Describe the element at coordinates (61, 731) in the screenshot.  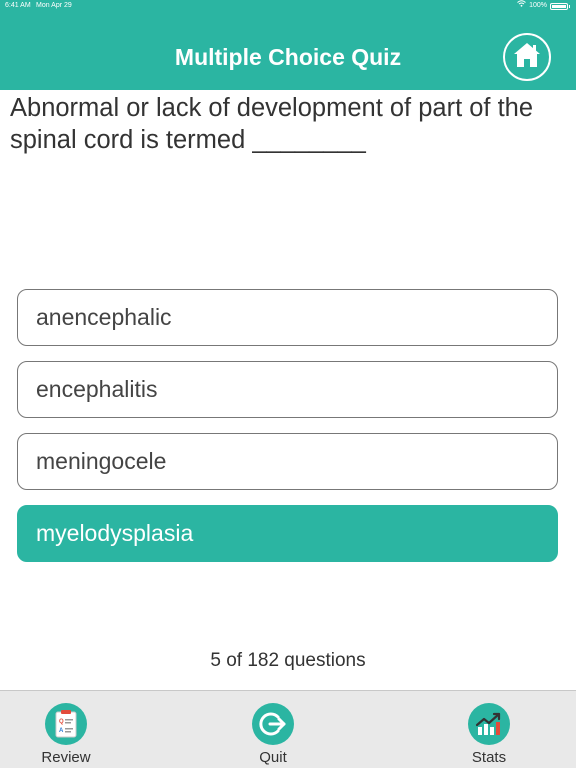
I see `svg-text: A` at that location.